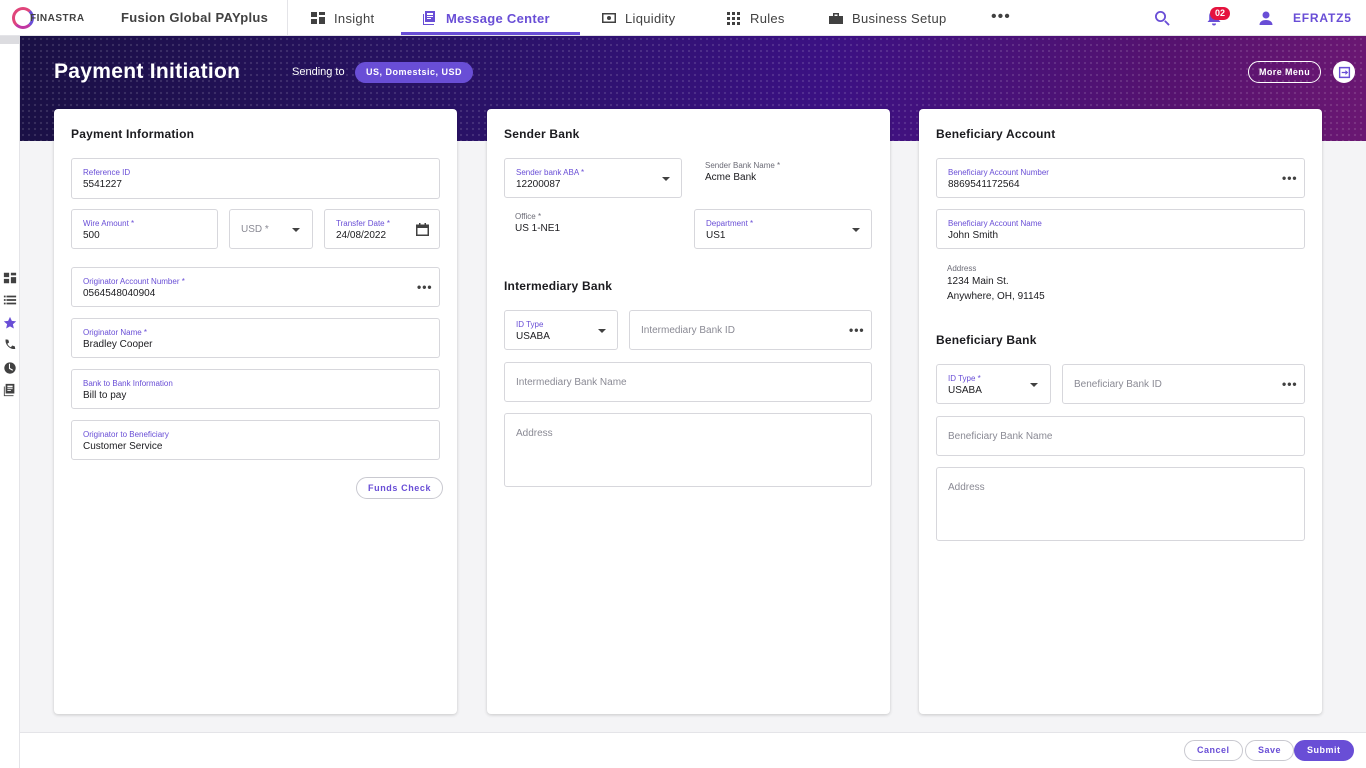 The height and width of the screenshot is (768, 1366). What do you see at coordinates (731, 177) in the screenshot?
I see `sender-bank-name-value: Acme Bank` at bounding box center [731, 177].